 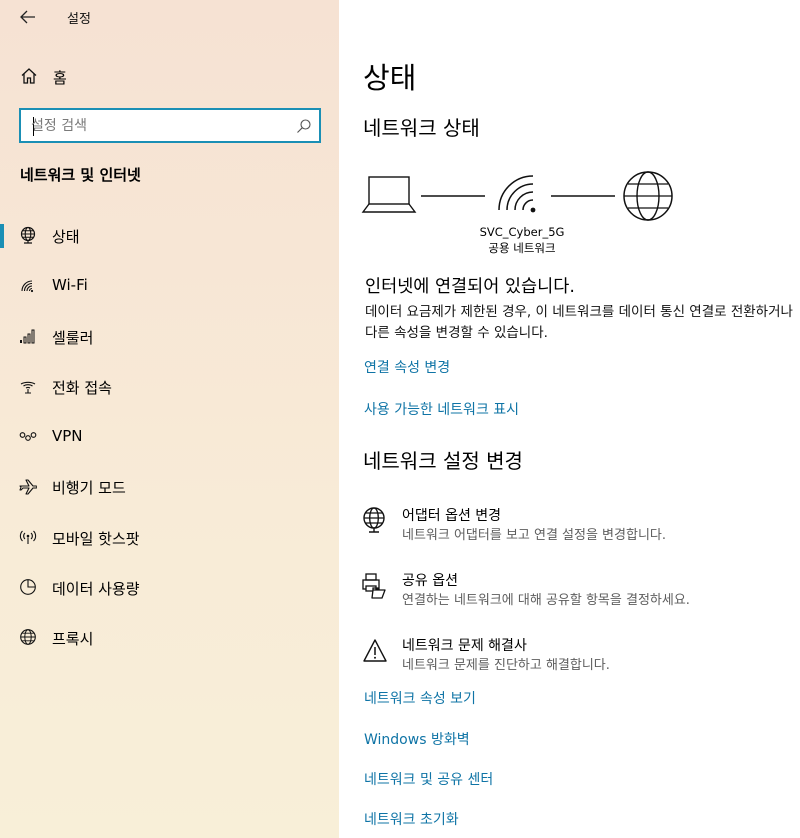 What do you see at coordinates (421, 128) in the screenshot?
I see `network-status-heading: 네트워크 상태` at bounding box center [421, 128].